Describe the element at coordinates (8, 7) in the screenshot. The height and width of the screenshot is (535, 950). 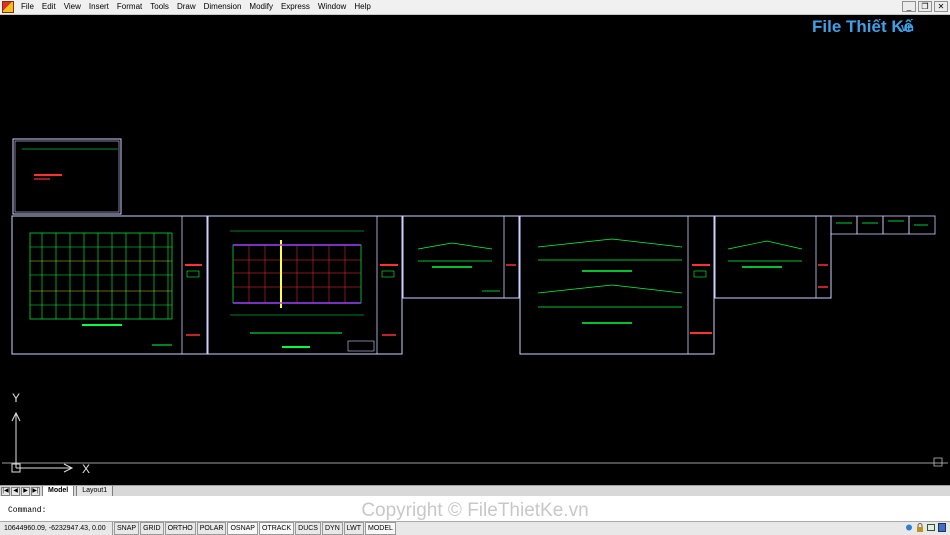
I see `autocad-app-icon` at that location.